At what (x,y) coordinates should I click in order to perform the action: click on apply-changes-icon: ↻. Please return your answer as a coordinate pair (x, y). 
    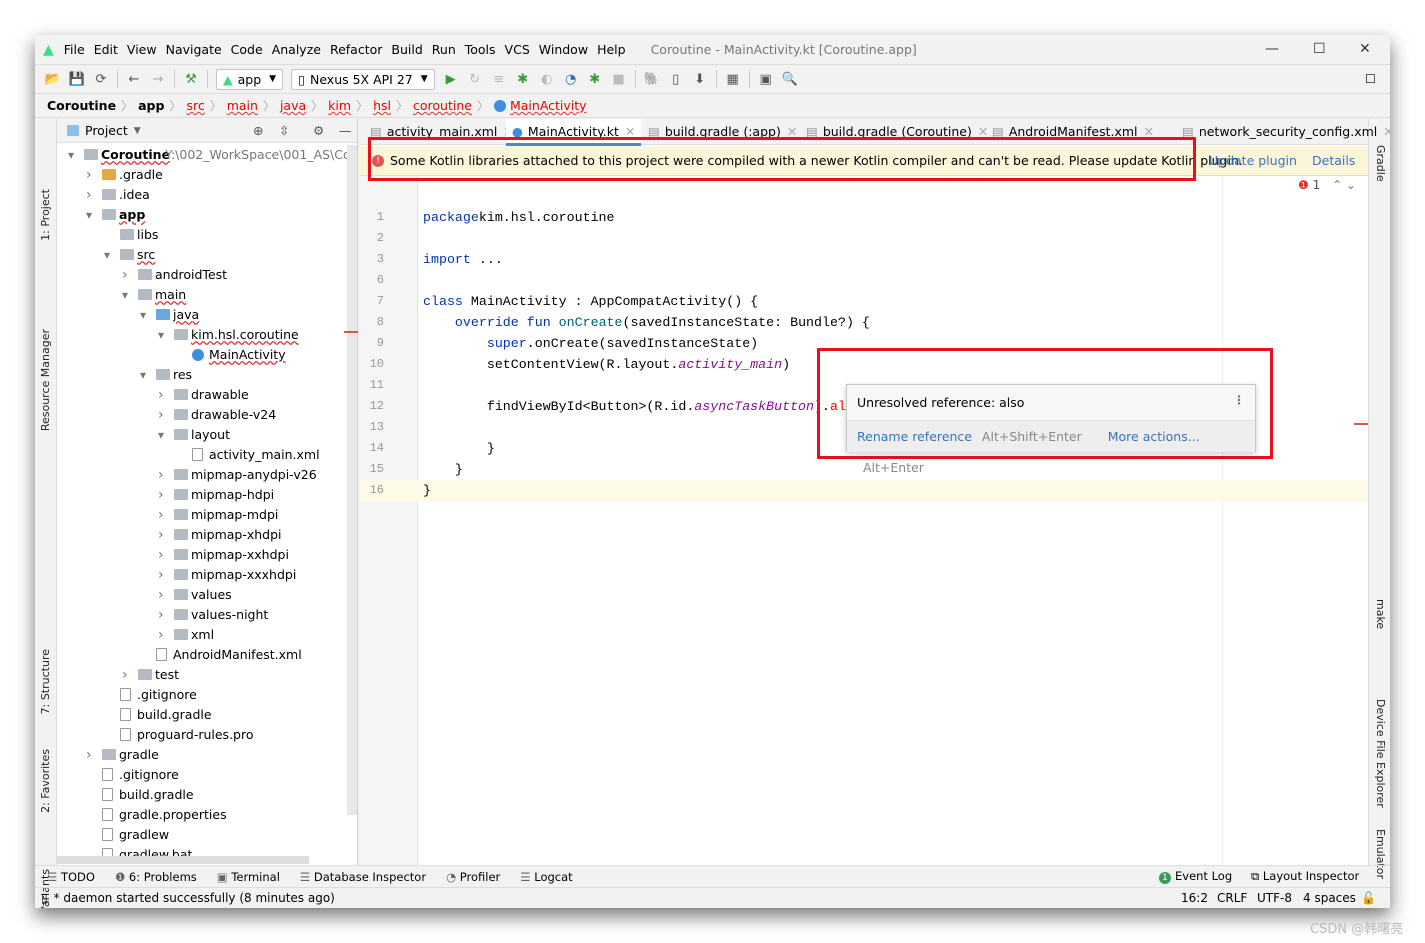
    Looking at the image, I should click on (475, 79).